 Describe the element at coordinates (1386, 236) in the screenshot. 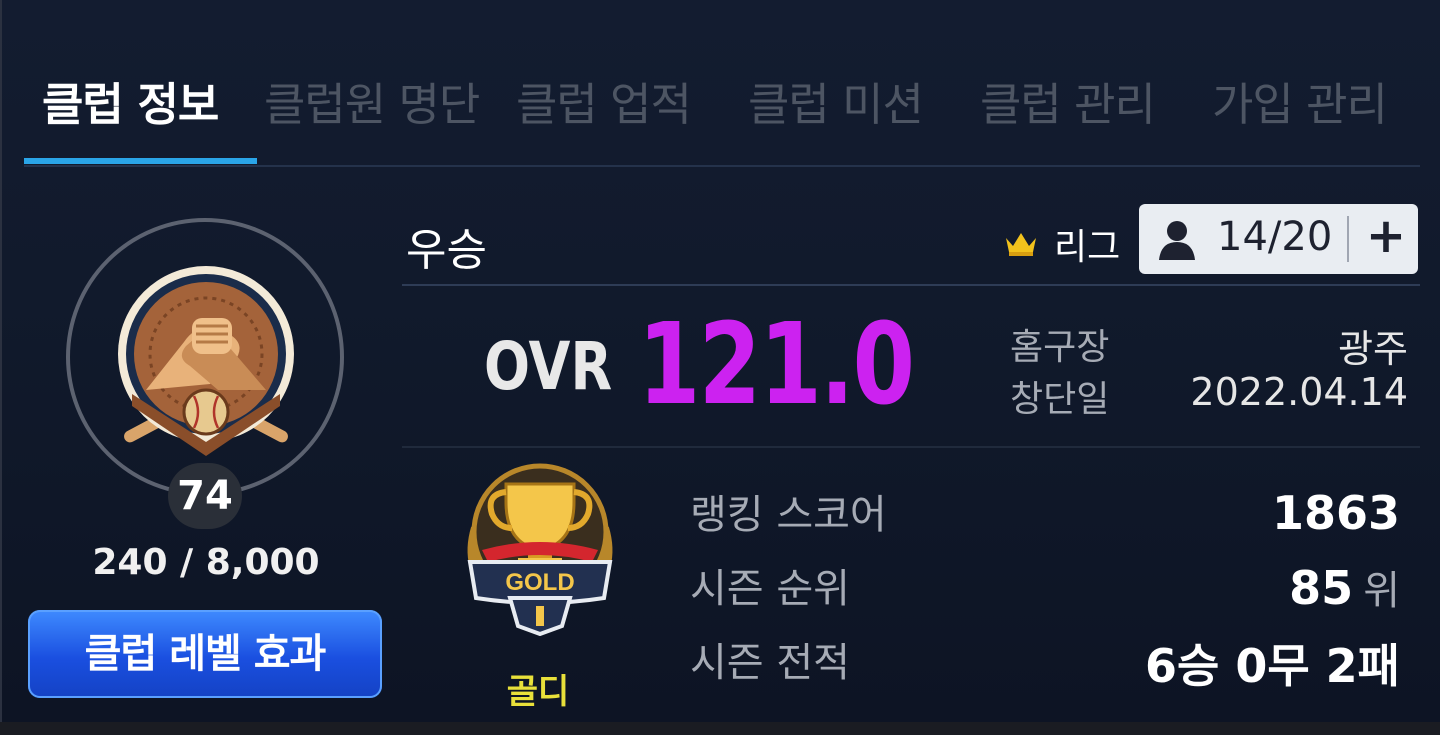

I see `add-member-plus-icon: +` at that location.